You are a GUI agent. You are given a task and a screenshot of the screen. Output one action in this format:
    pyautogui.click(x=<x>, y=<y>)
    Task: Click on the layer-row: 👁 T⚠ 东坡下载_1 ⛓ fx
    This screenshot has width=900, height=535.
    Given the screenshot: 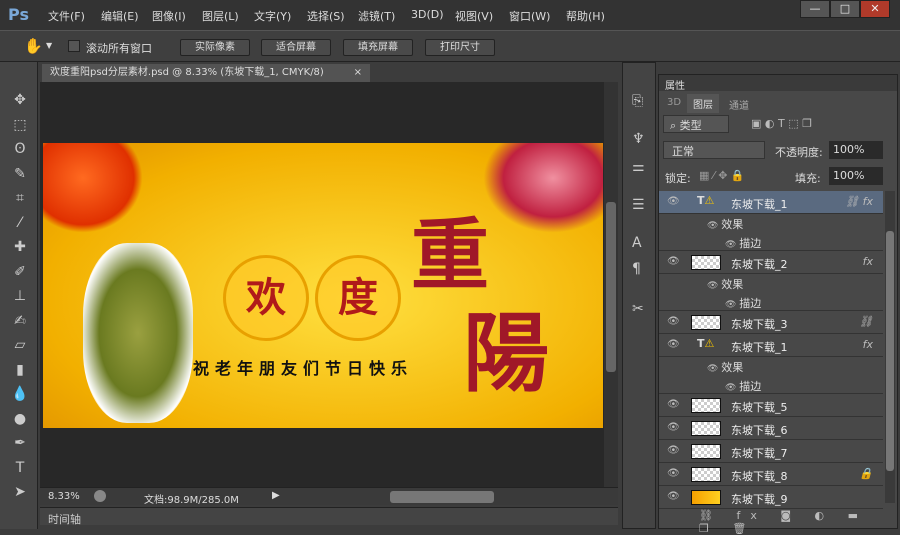 What is the action you would take?
    pyautogui.click(x=771, y=202)
    